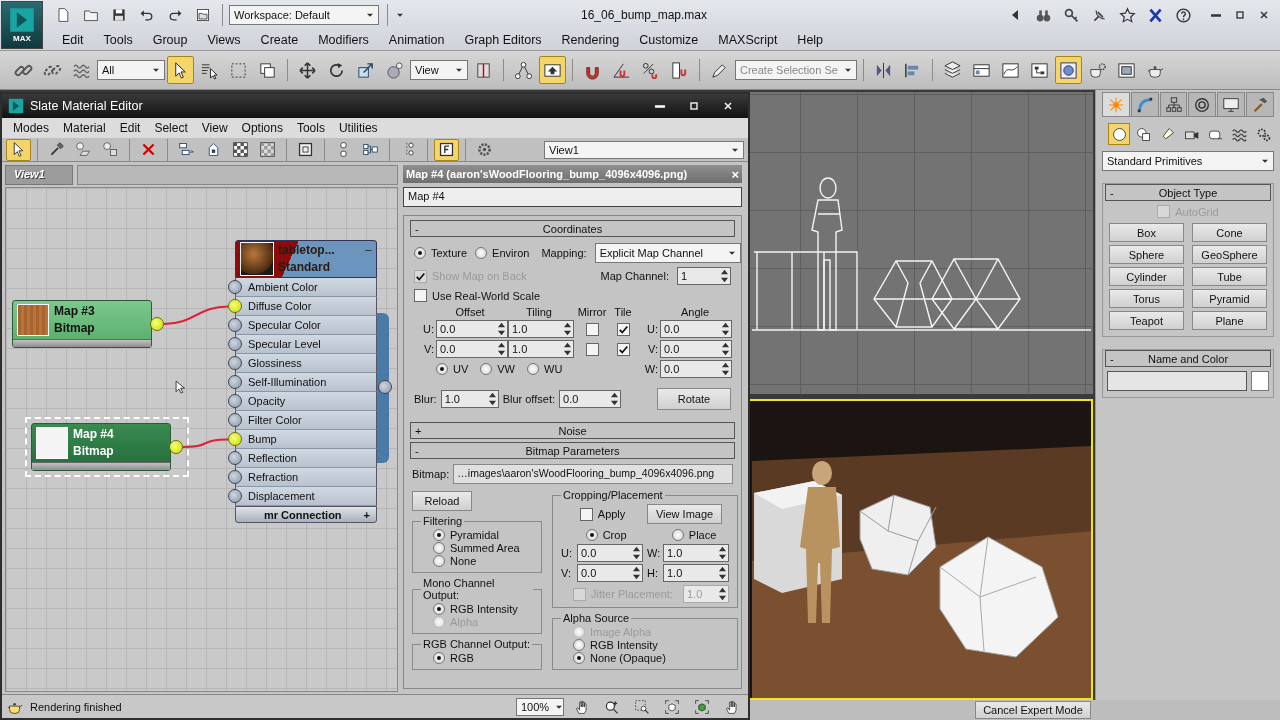  I want to click on field-label: Map Channel:, so click(634, 276).